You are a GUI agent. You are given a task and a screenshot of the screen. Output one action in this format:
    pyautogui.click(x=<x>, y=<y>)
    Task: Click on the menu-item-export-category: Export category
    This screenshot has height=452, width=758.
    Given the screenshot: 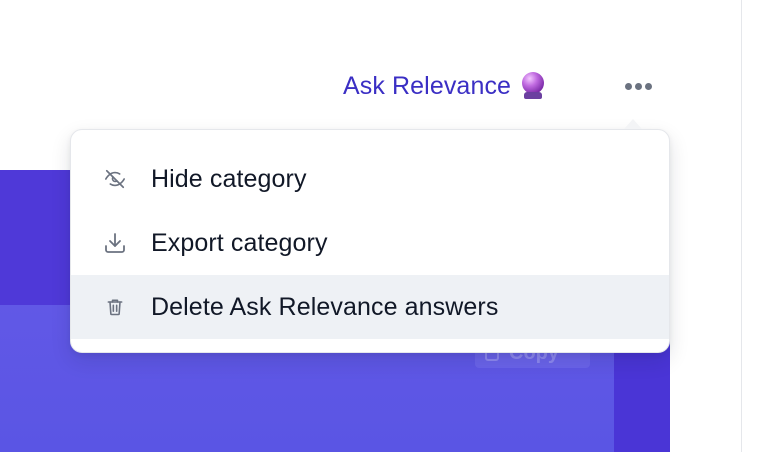 What is the action you would take?
    pyautogui.click(x=370, y=243)
    